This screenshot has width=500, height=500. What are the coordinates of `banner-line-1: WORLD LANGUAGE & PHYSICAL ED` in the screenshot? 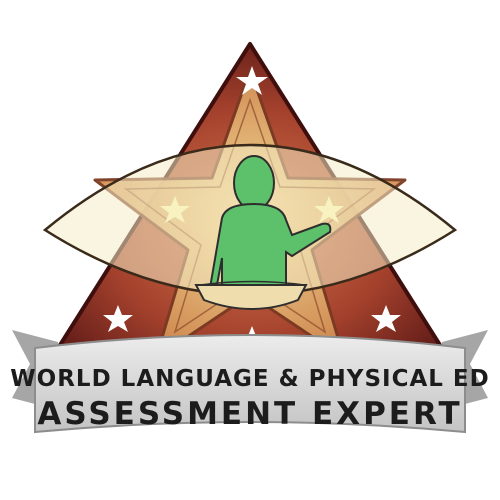 It's located at (249, 379).